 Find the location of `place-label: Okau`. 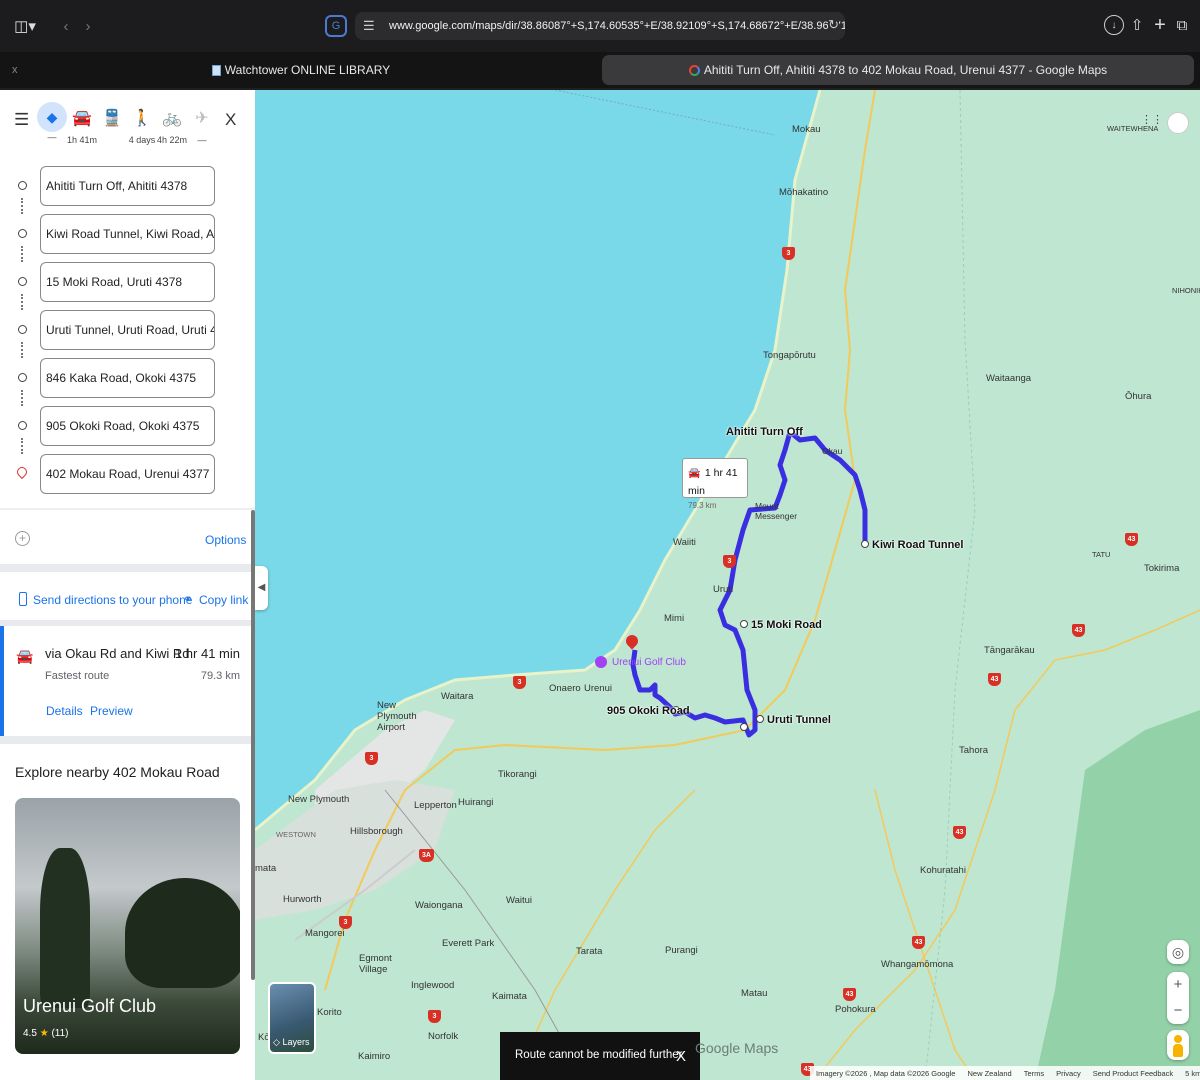

place-label: Okau is located at coordinates (832, 451).